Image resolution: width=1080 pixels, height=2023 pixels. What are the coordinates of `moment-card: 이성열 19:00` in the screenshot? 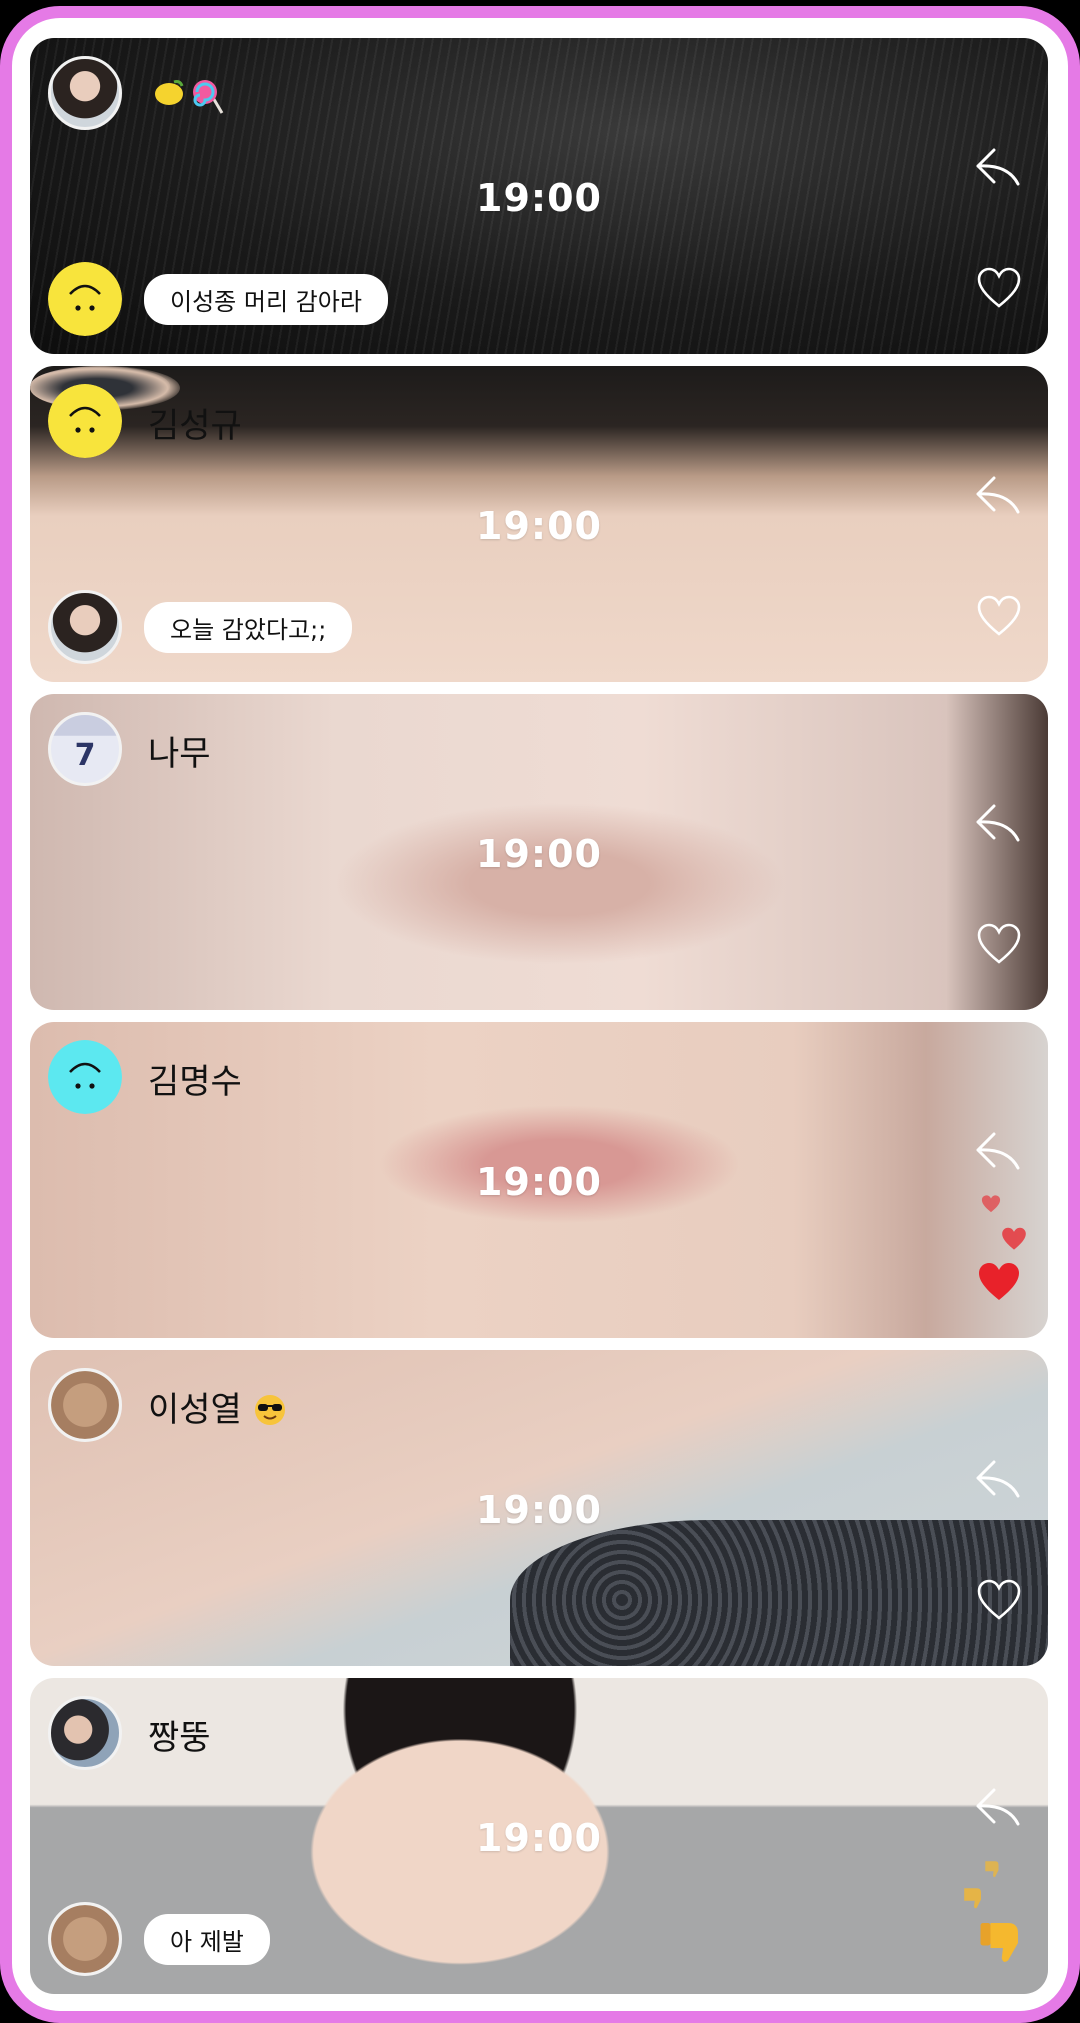 It's located at (539, 1508).